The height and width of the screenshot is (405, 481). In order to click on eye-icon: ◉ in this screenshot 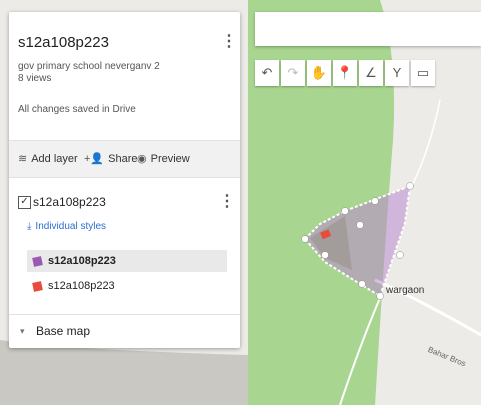, I will do `click(142, 159)`.